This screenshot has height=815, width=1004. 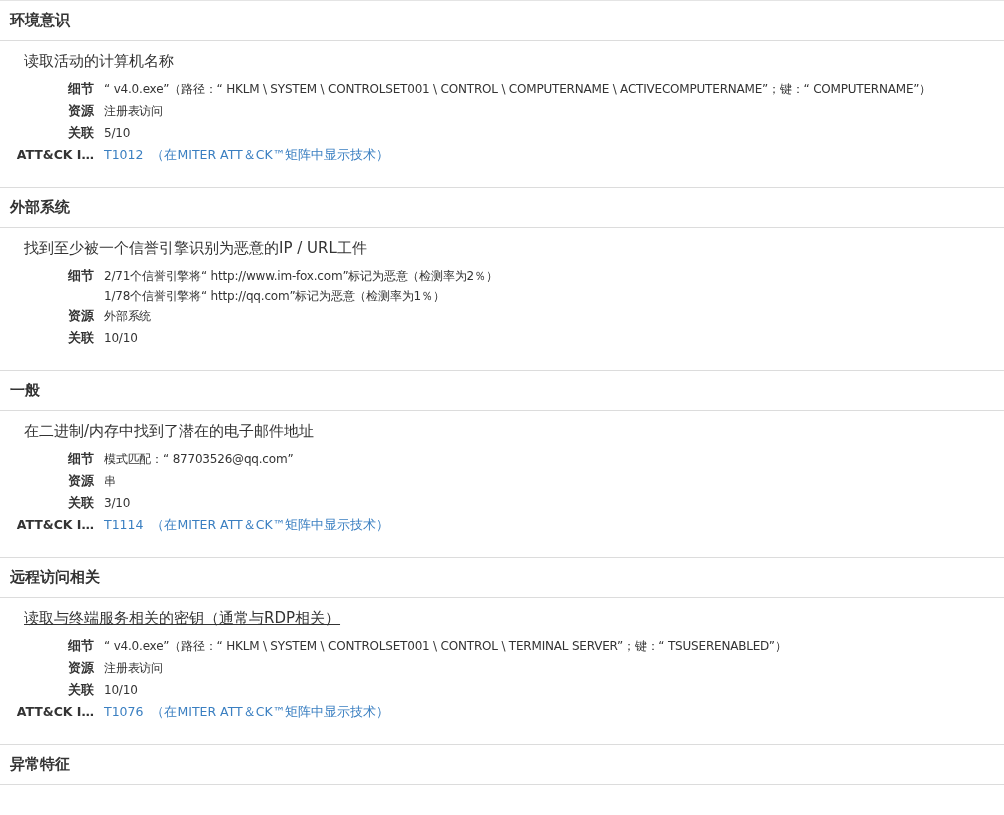 What do you see at coordinates (99, 61) in the screenshot?
I see `indicator-title: 读取活动的计算机名称` at bounding box center [99, 61].